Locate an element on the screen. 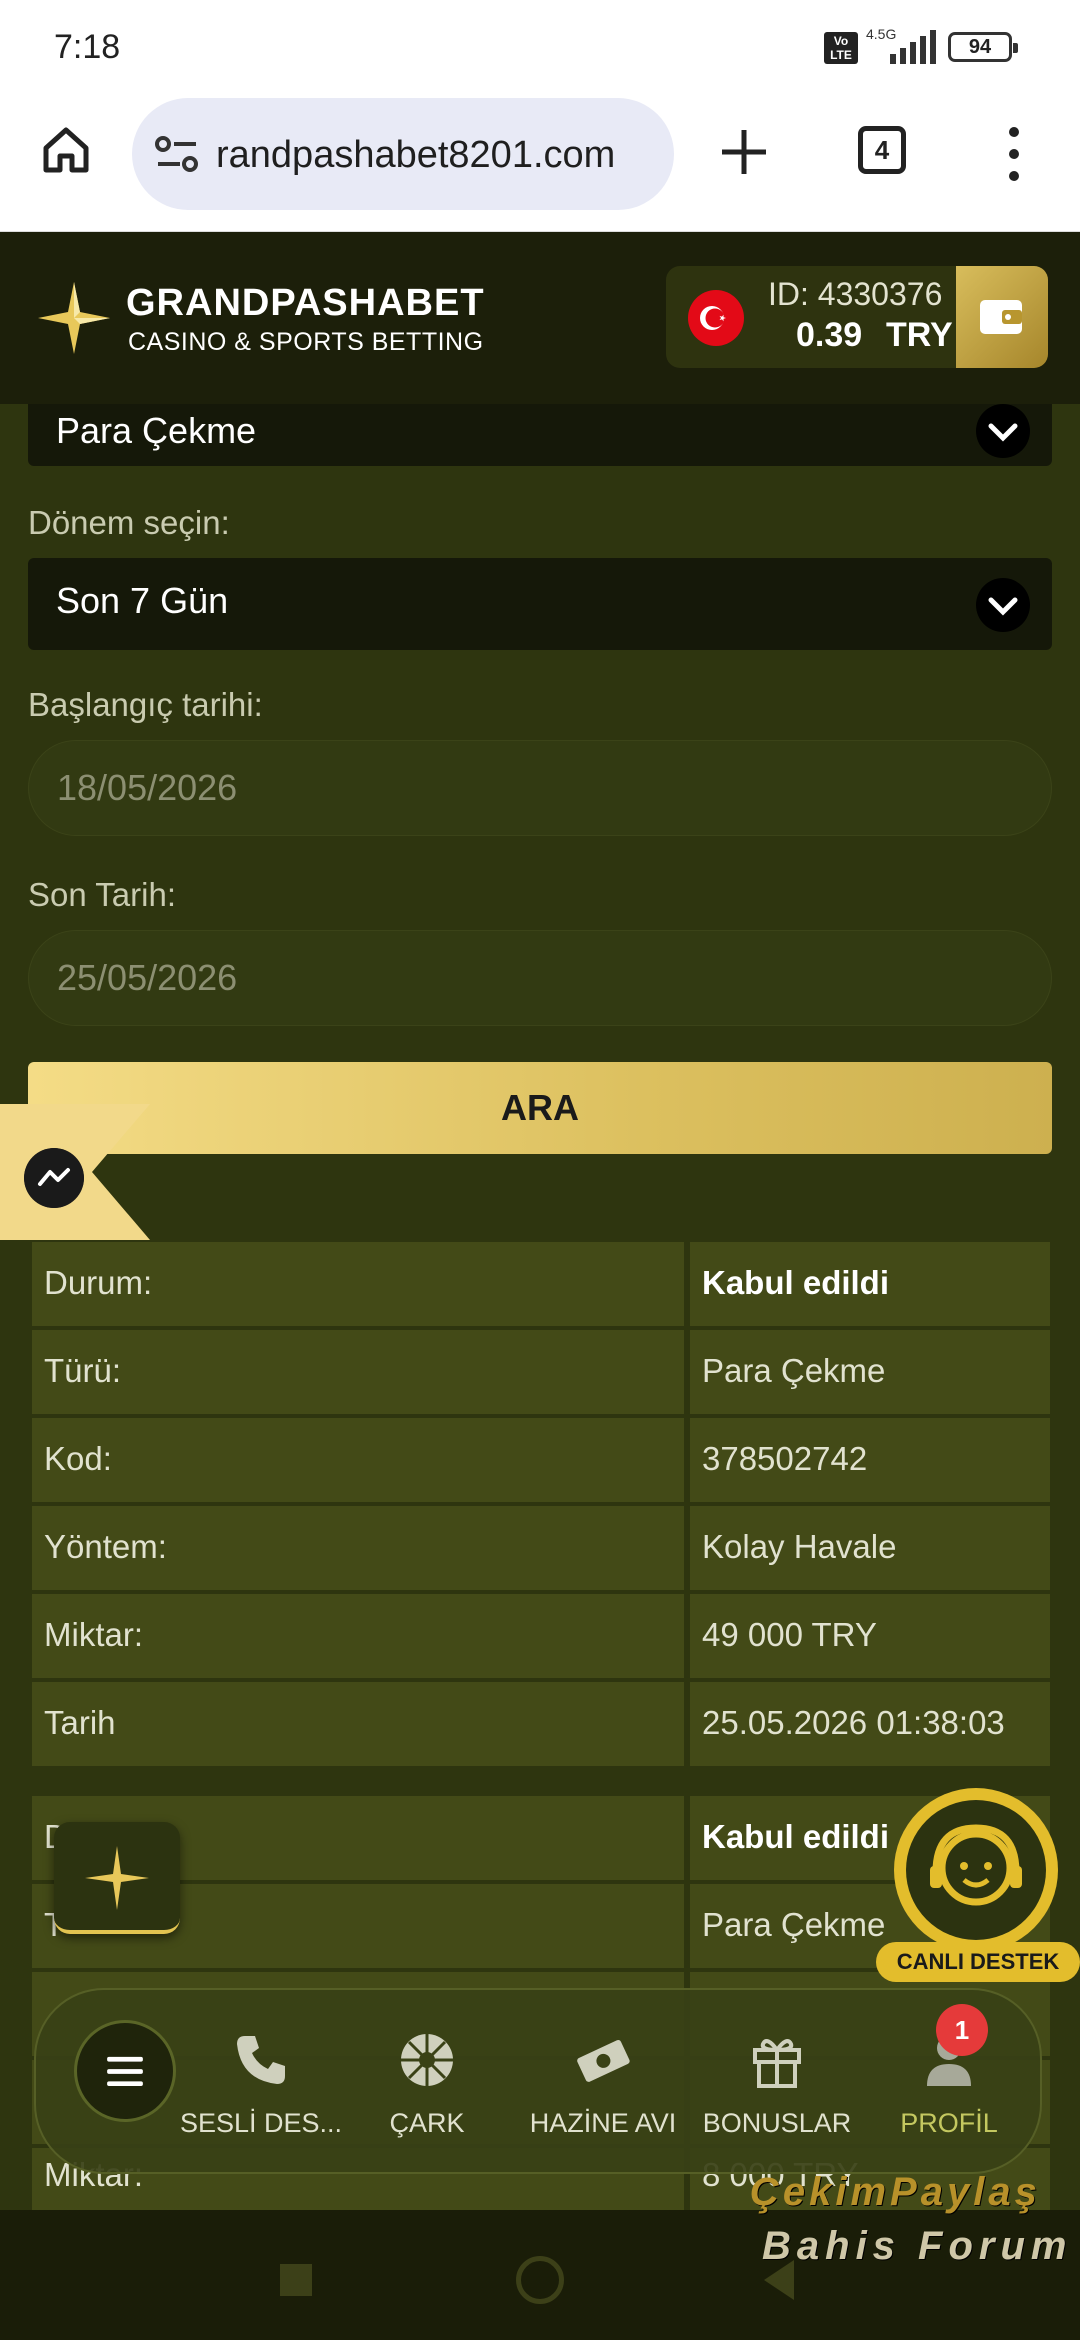  home-button is located at coordinates (540, 2280).